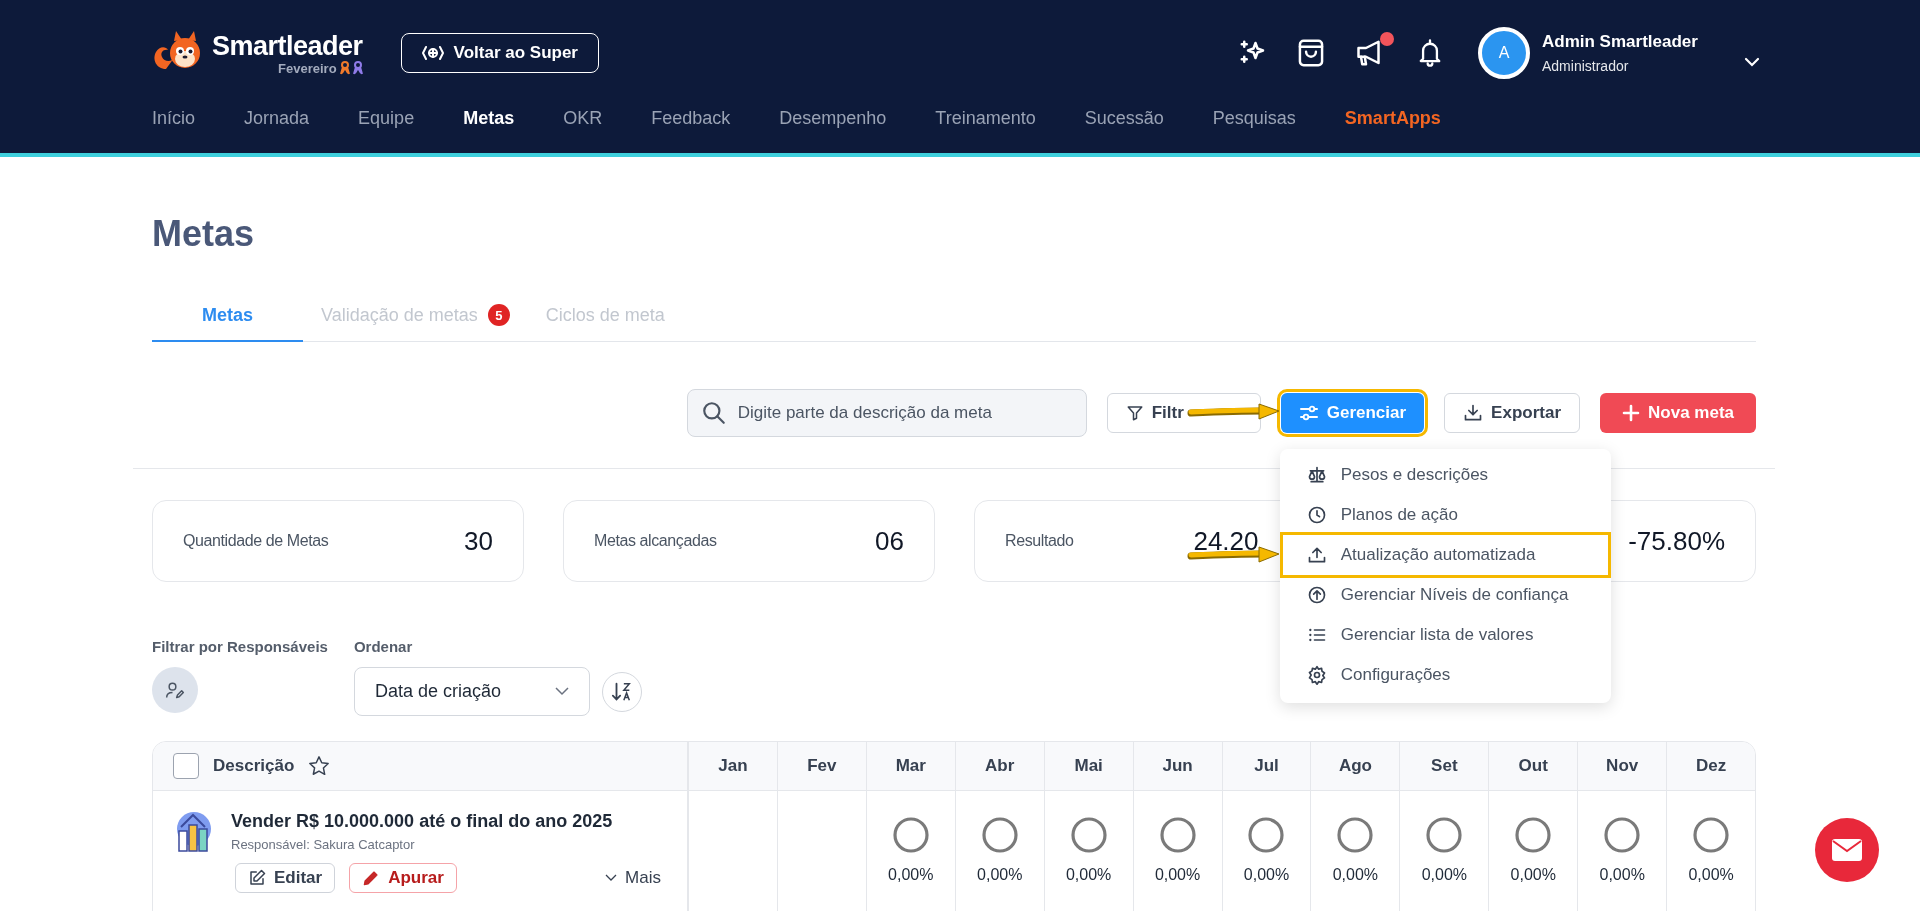 The width and height of the screenshot is (1920, 911). Describe the element at coordinates (1445, 766) in the screenshot. I see `column-header: Set` at that location.